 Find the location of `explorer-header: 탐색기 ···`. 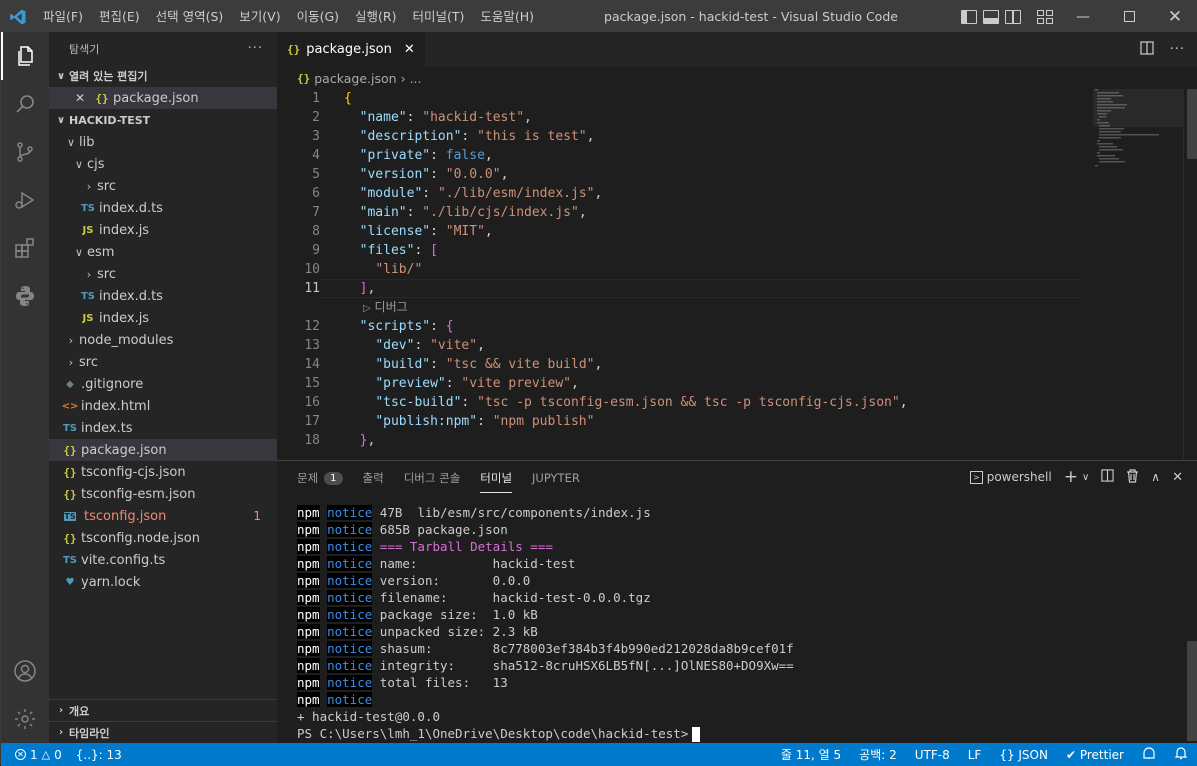

explorer-header: 탐색기 ··· is located at coordinates (163, 48).